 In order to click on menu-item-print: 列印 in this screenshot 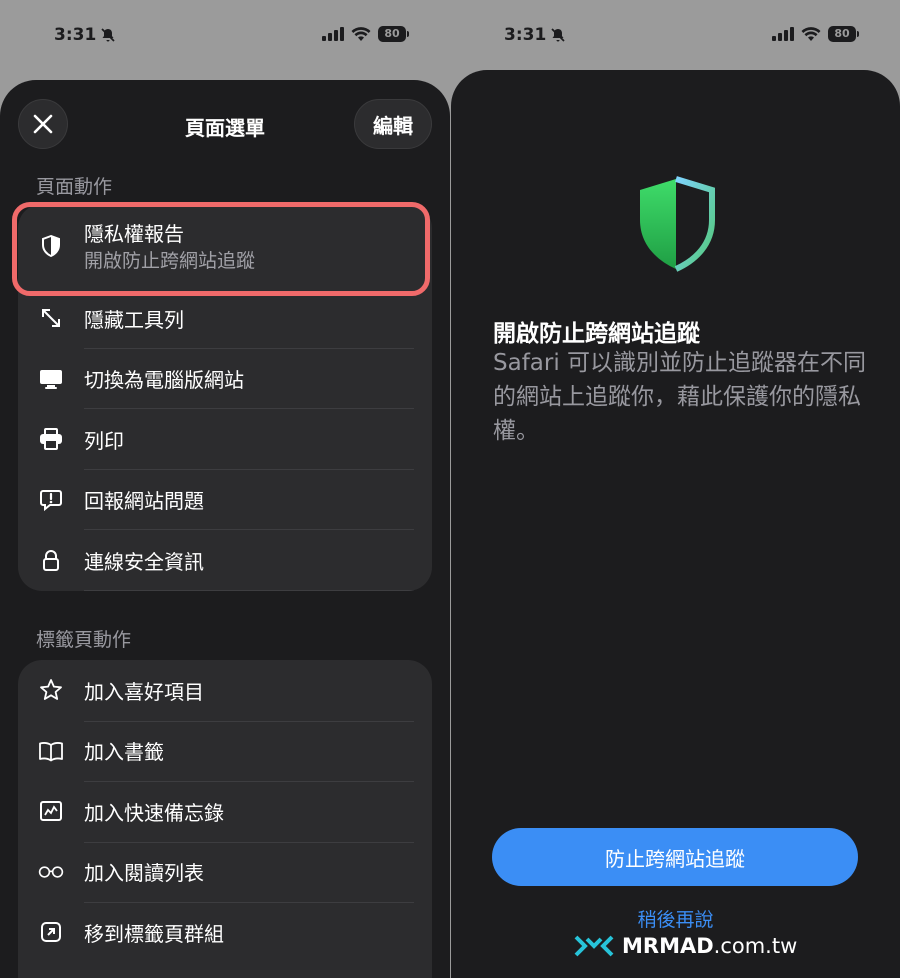, I will do `click(225, 439)`.